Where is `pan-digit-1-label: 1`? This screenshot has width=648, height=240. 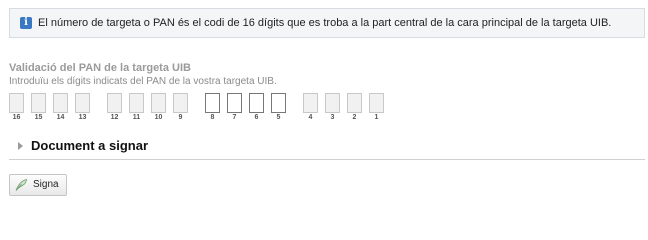 pan-digit-1-label: 1 is located at coordinates (376, 117).